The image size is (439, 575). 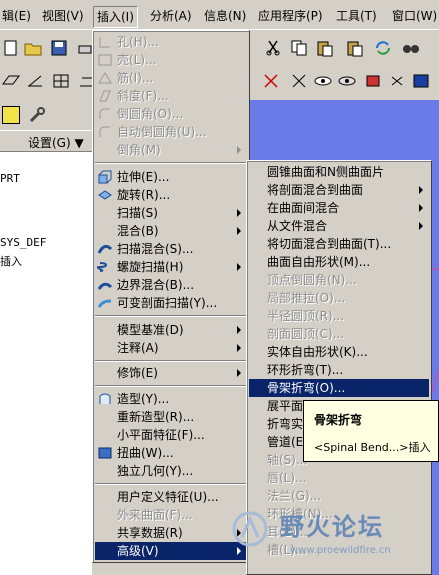 I want to click on menu-analysis: 分析(A), so click(x=171, y=16).